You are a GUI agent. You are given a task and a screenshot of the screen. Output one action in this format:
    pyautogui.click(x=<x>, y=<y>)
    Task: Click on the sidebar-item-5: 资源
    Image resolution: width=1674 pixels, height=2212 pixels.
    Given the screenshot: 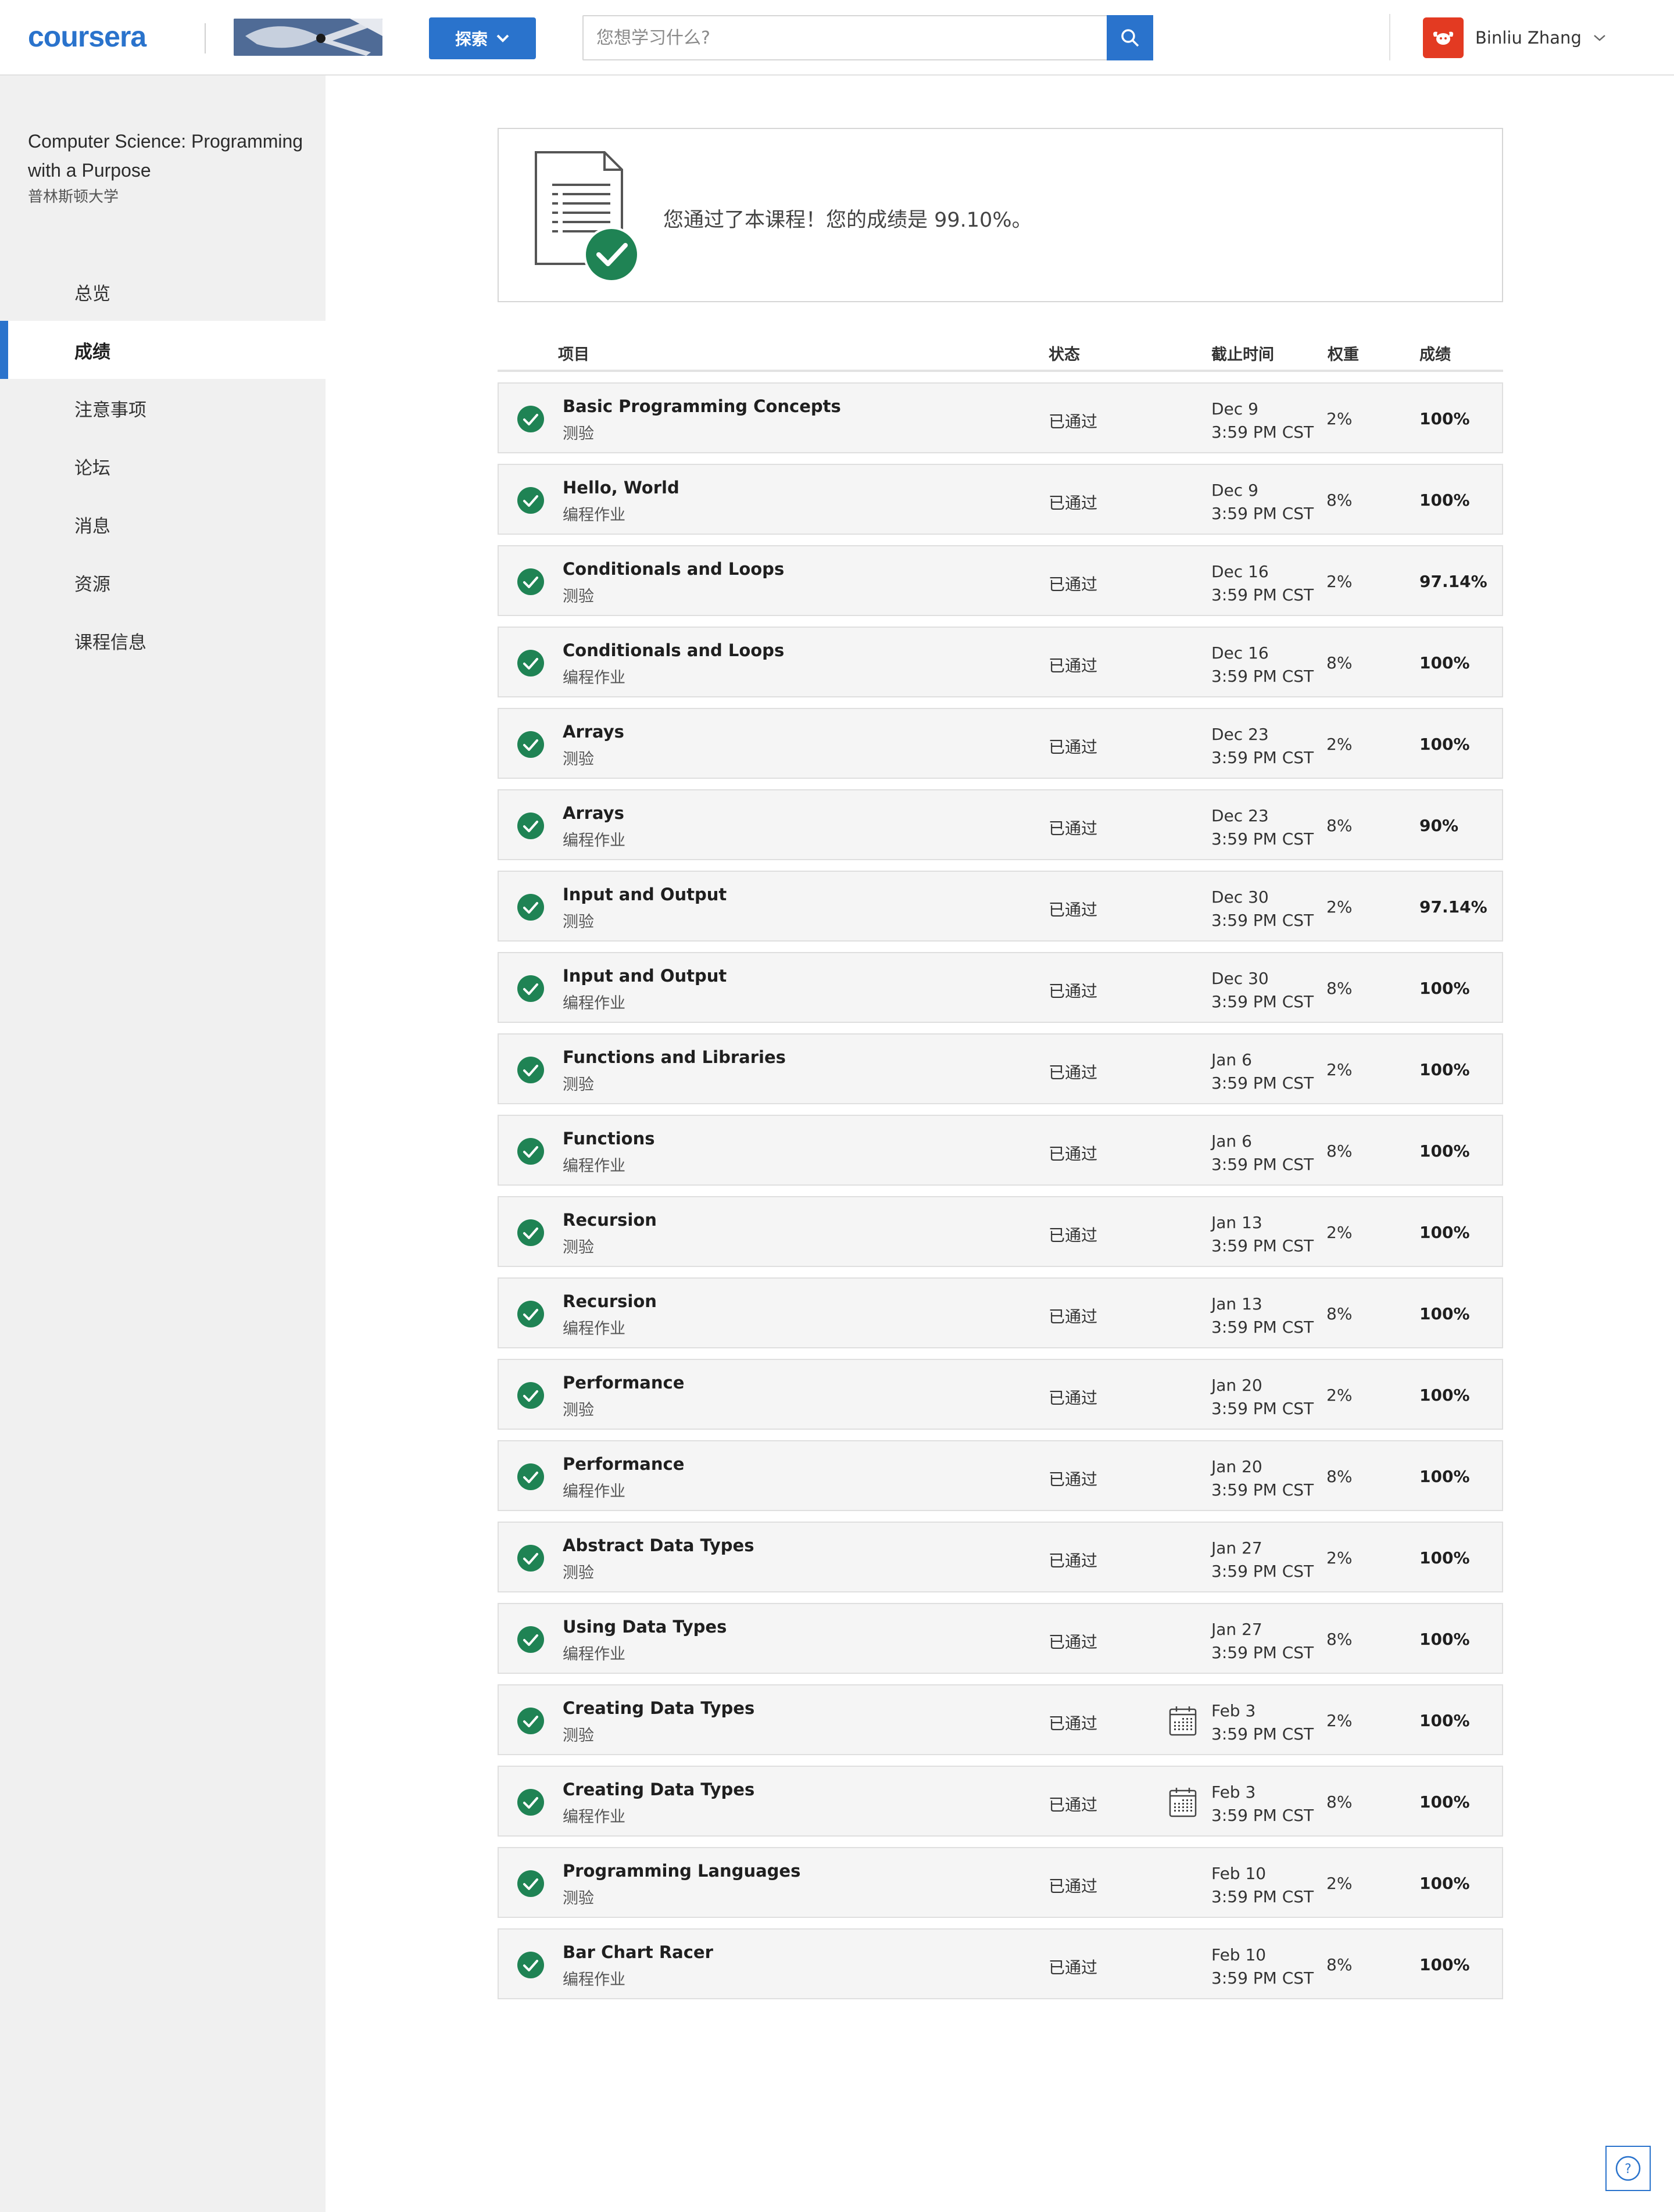 What is the action you would take?
    pyautogui.click(x=163, y=582)
    